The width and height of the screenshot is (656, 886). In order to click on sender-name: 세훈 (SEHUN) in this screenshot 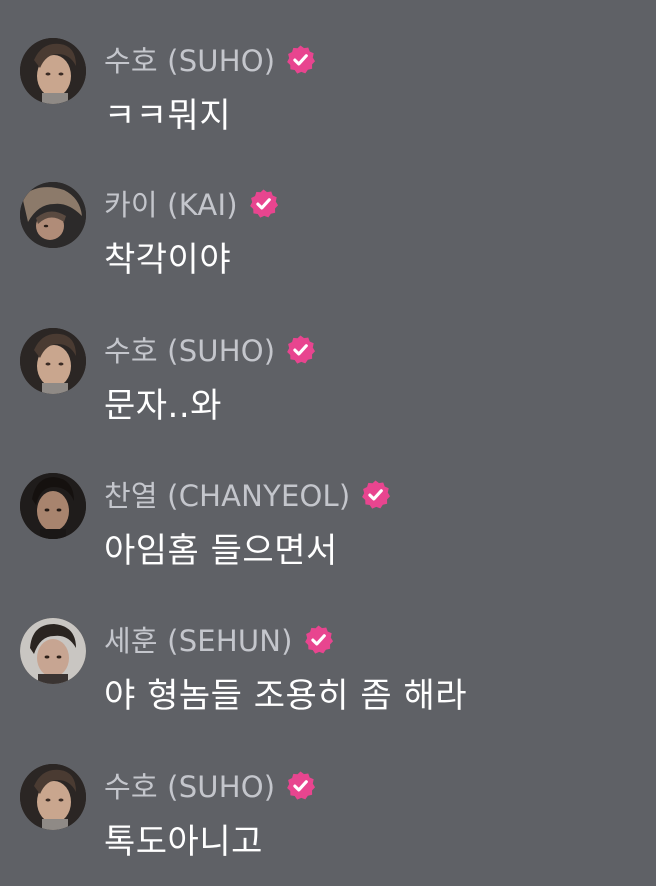, I will do `click(198, 639)`.